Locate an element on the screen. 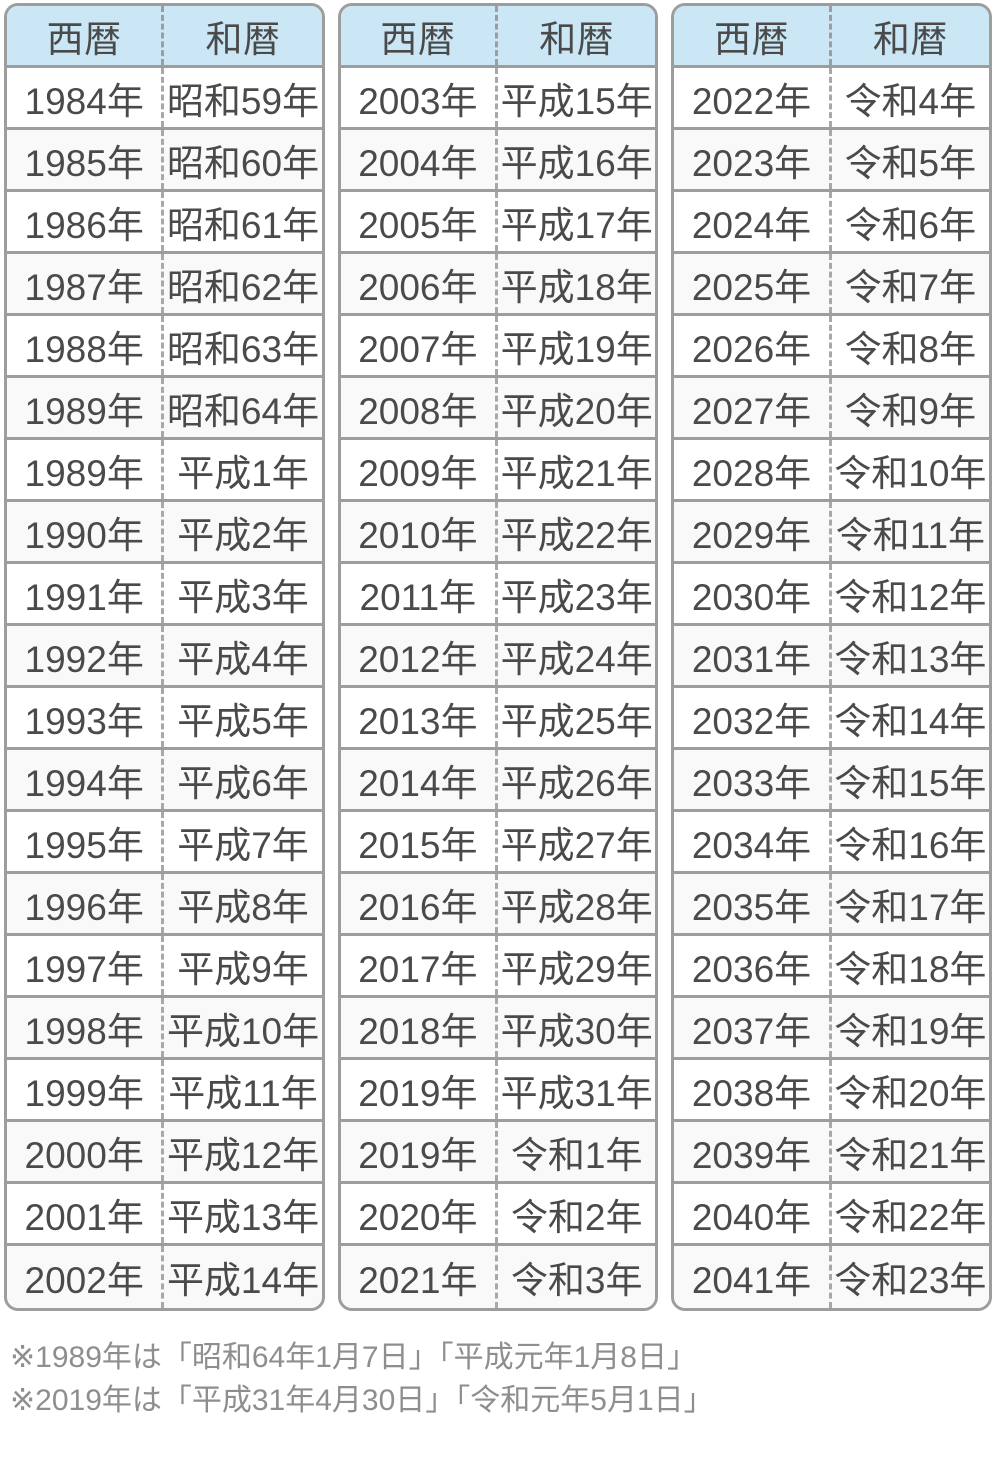 The height and width of the screenshot is (1458, 996). cell-japanese-era: 平成18年 is located at coordinates (576, 287).